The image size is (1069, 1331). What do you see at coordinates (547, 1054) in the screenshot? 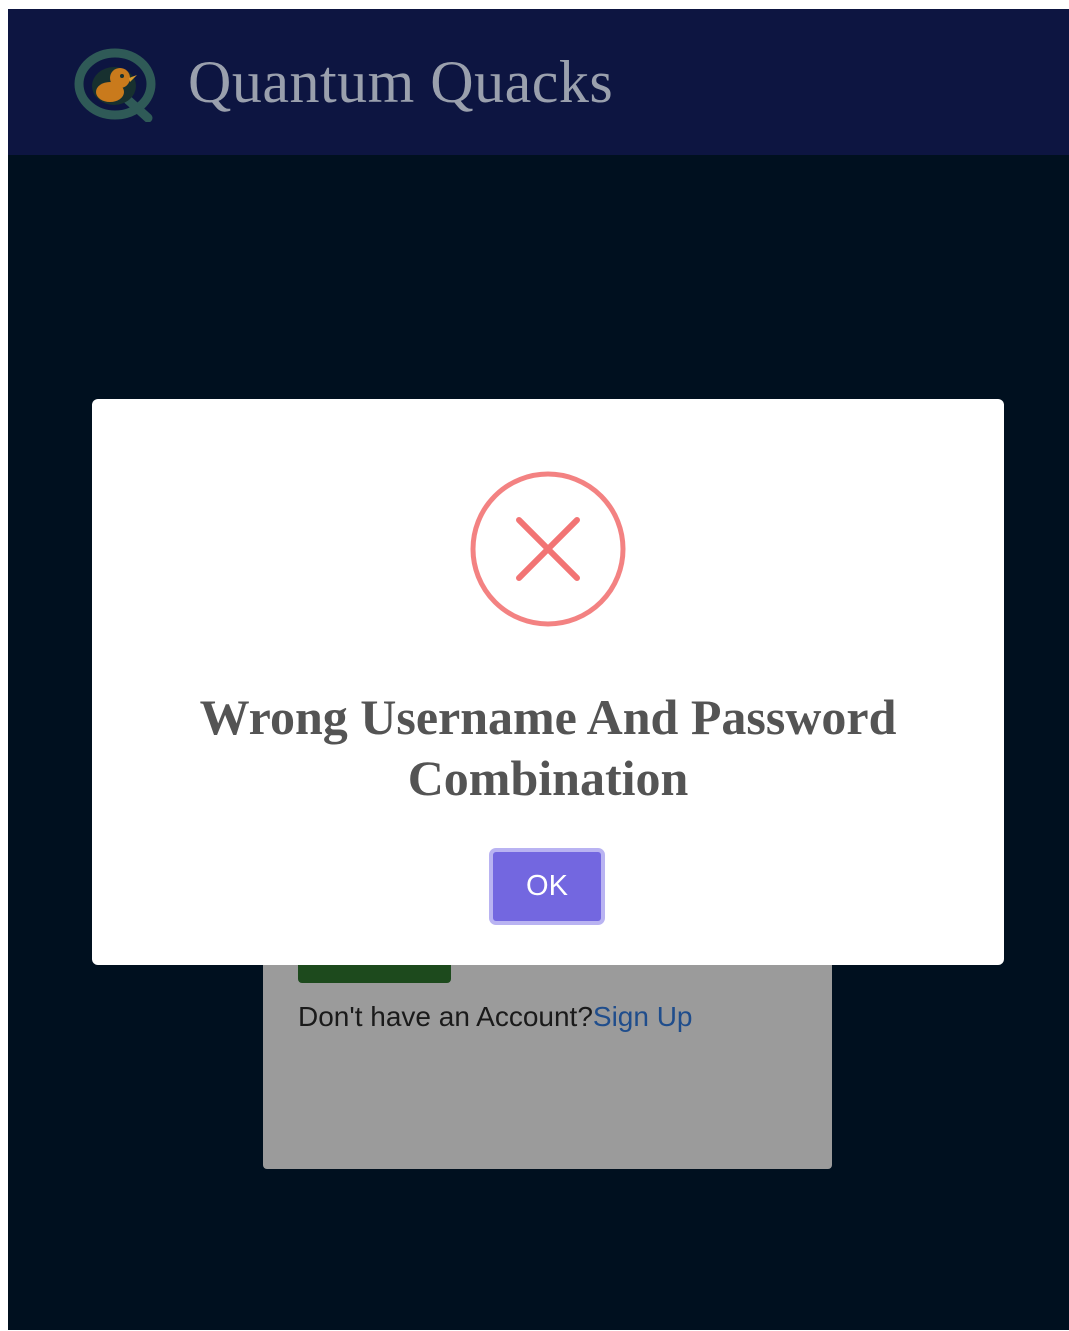
I see `login-card: Don't have an Account?Sign Up` at bounding box center [547, 1054].